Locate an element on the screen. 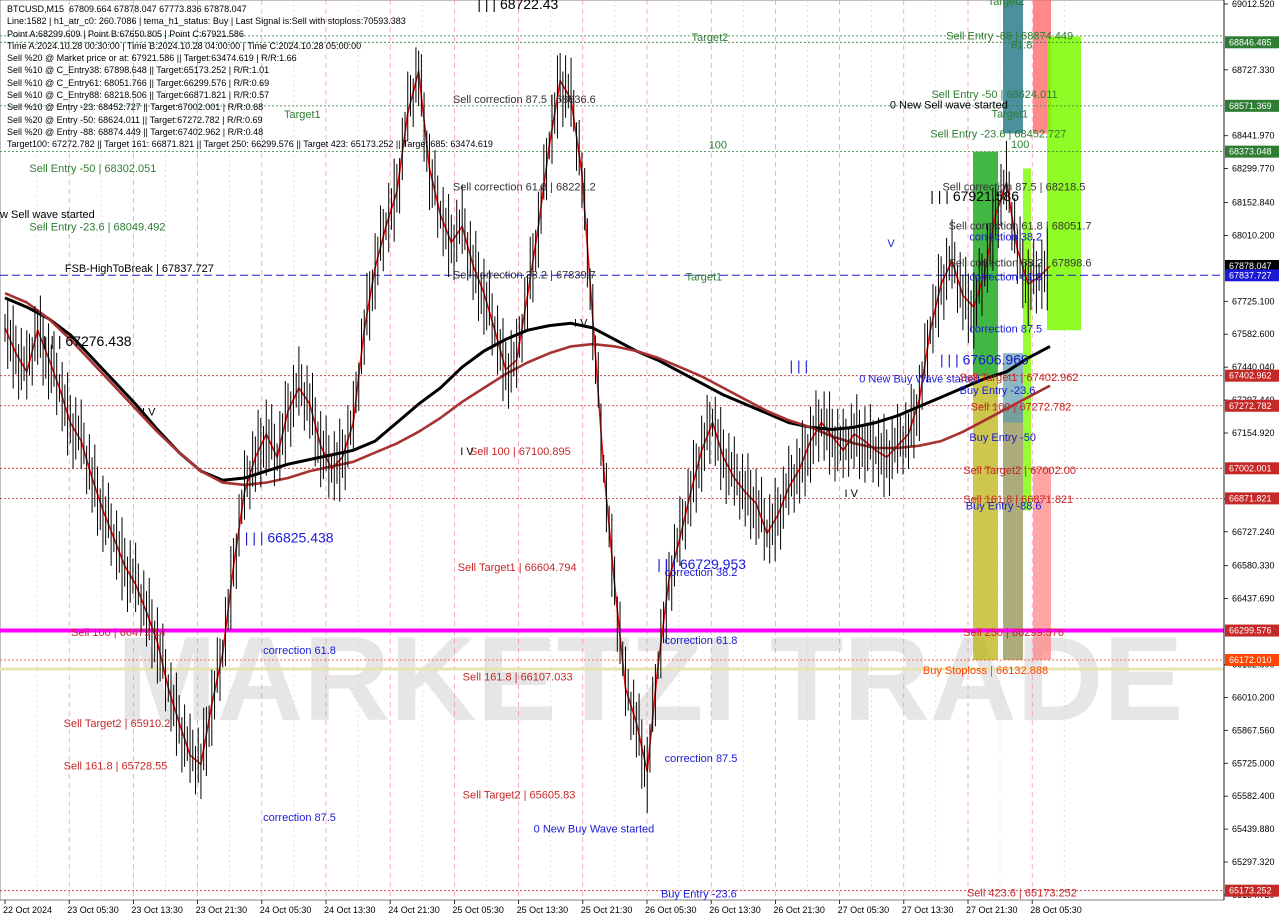 This screenshot has height=920, width=1280. x-tick-label: 24 Oct 13:30 is located at coordinates (350, 910).